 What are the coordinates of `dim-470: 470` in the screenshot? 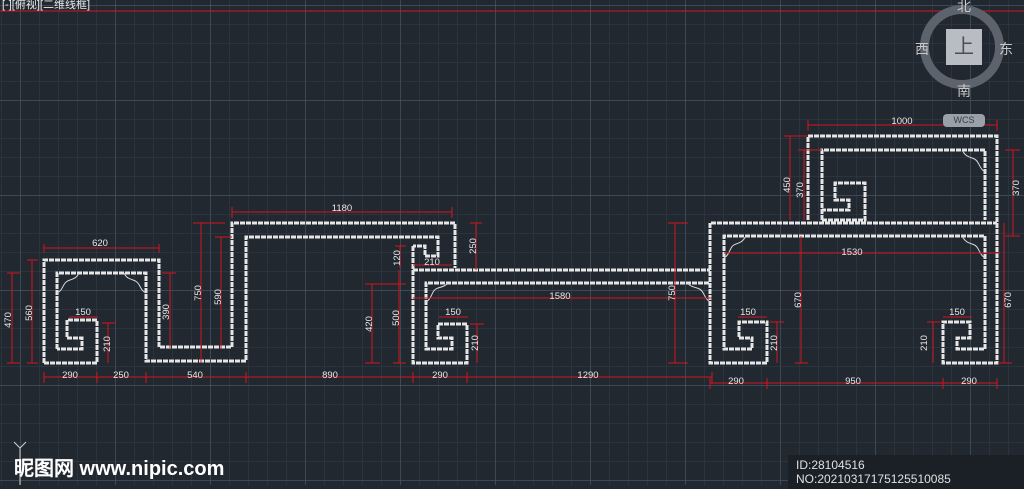 It's located at (8, 320).